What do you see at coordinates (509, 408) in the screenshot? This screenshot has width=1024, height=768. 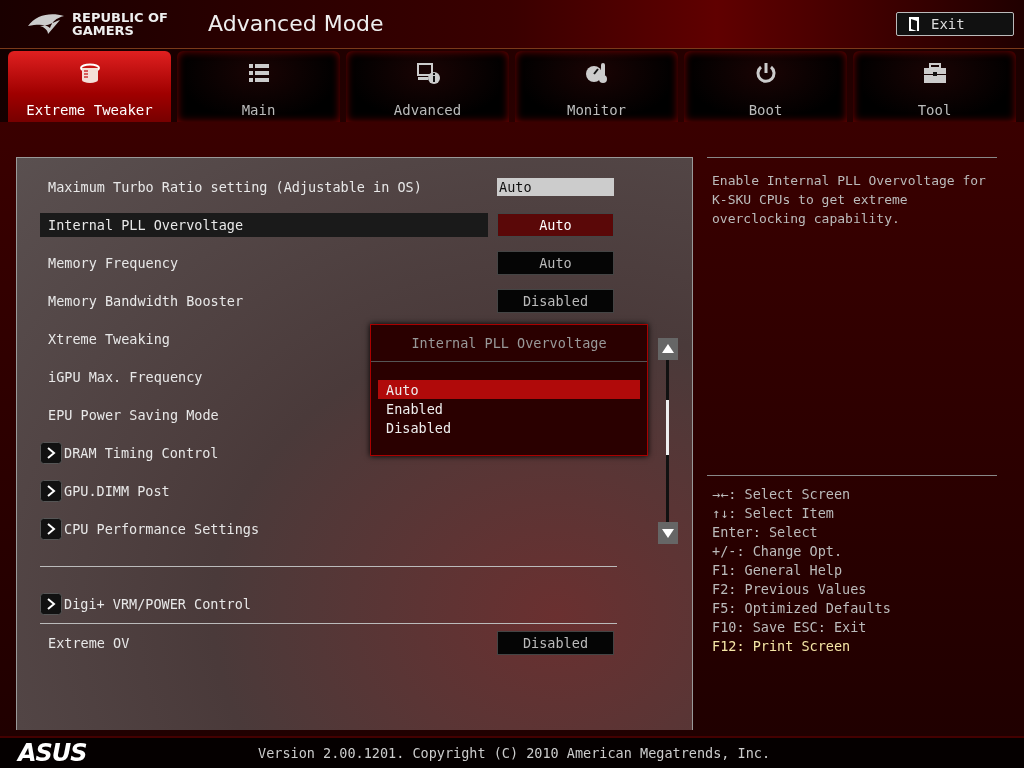 I see `popup-option: Enabled` at bounding box center [509, 408].